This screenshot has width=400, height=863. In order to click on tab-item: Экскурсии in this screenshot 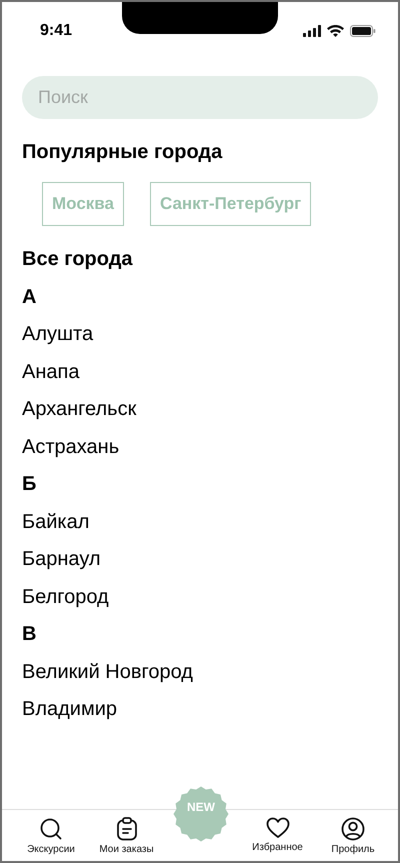, I will do `click(51, 835)`.